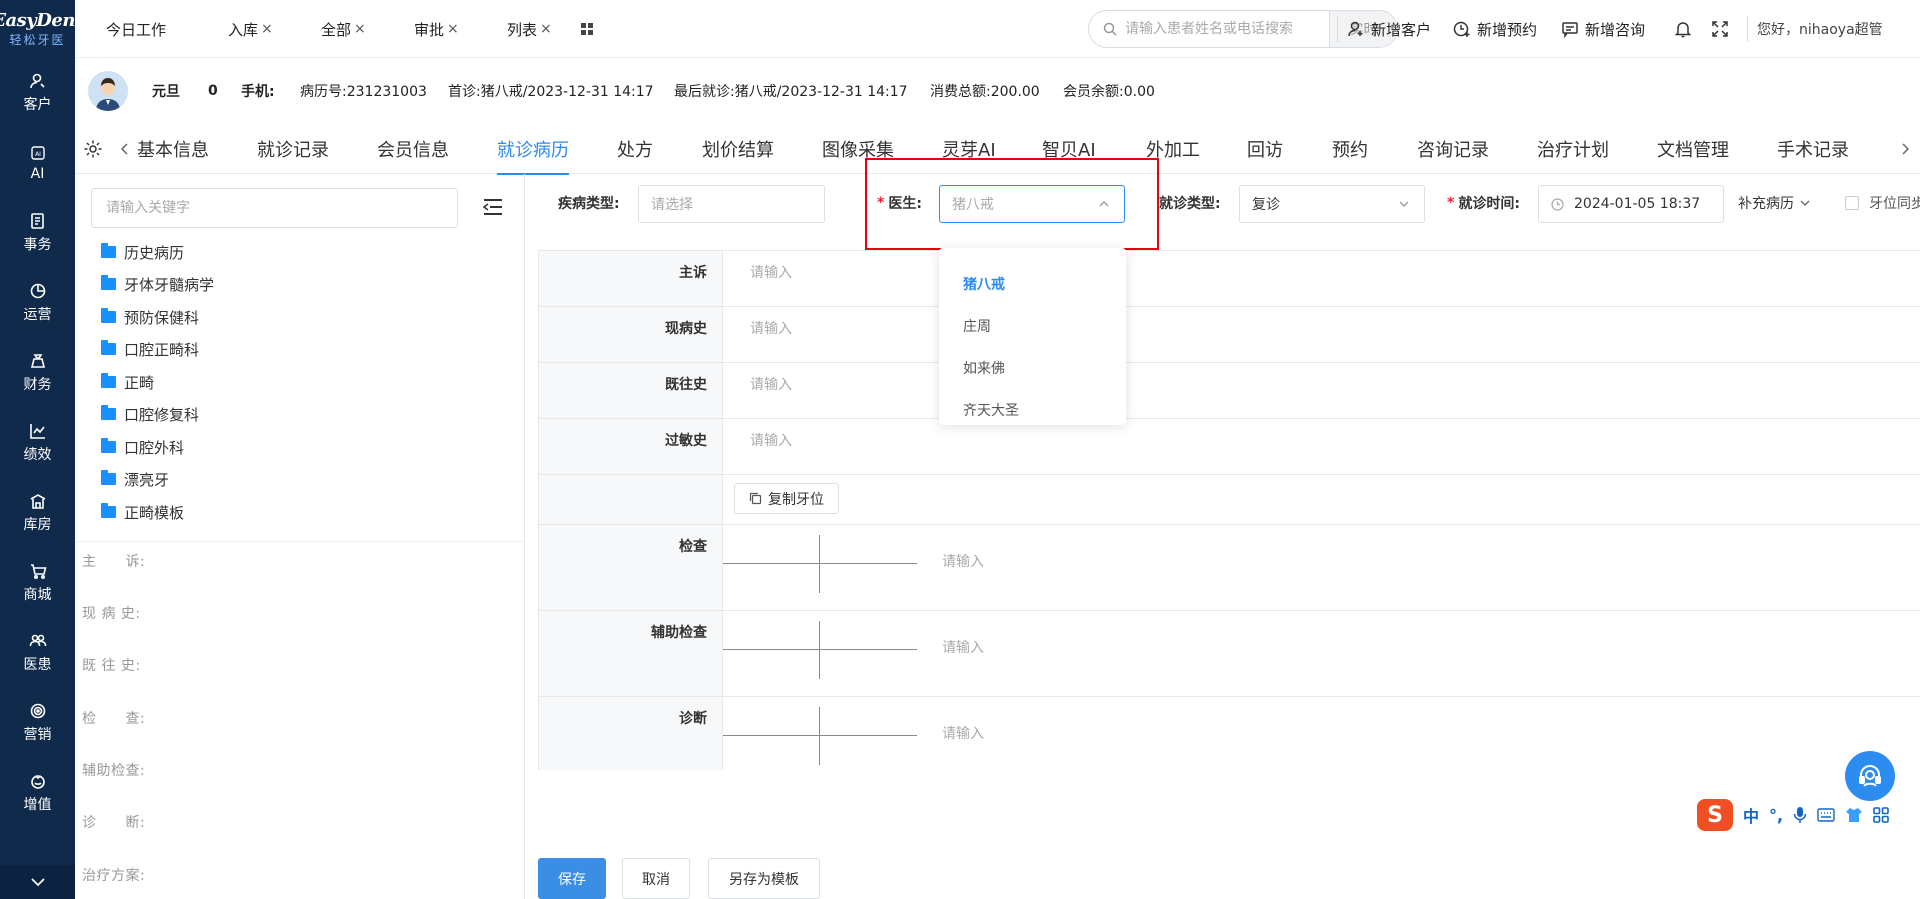  I want to click on auxiliary-exam-input: 请输入, so click(963, 647).